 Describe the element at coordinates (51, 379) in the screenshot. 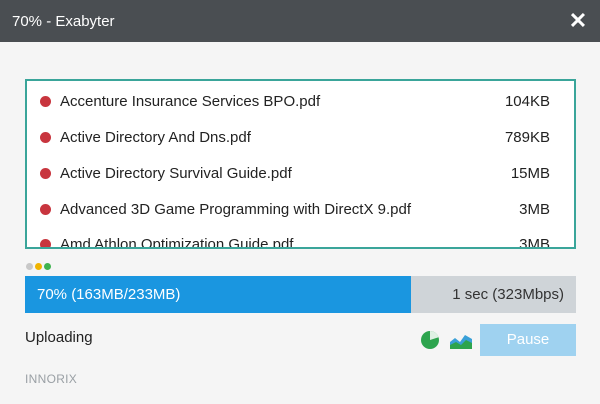

I see `brand-logo: INNORIX` at that location.